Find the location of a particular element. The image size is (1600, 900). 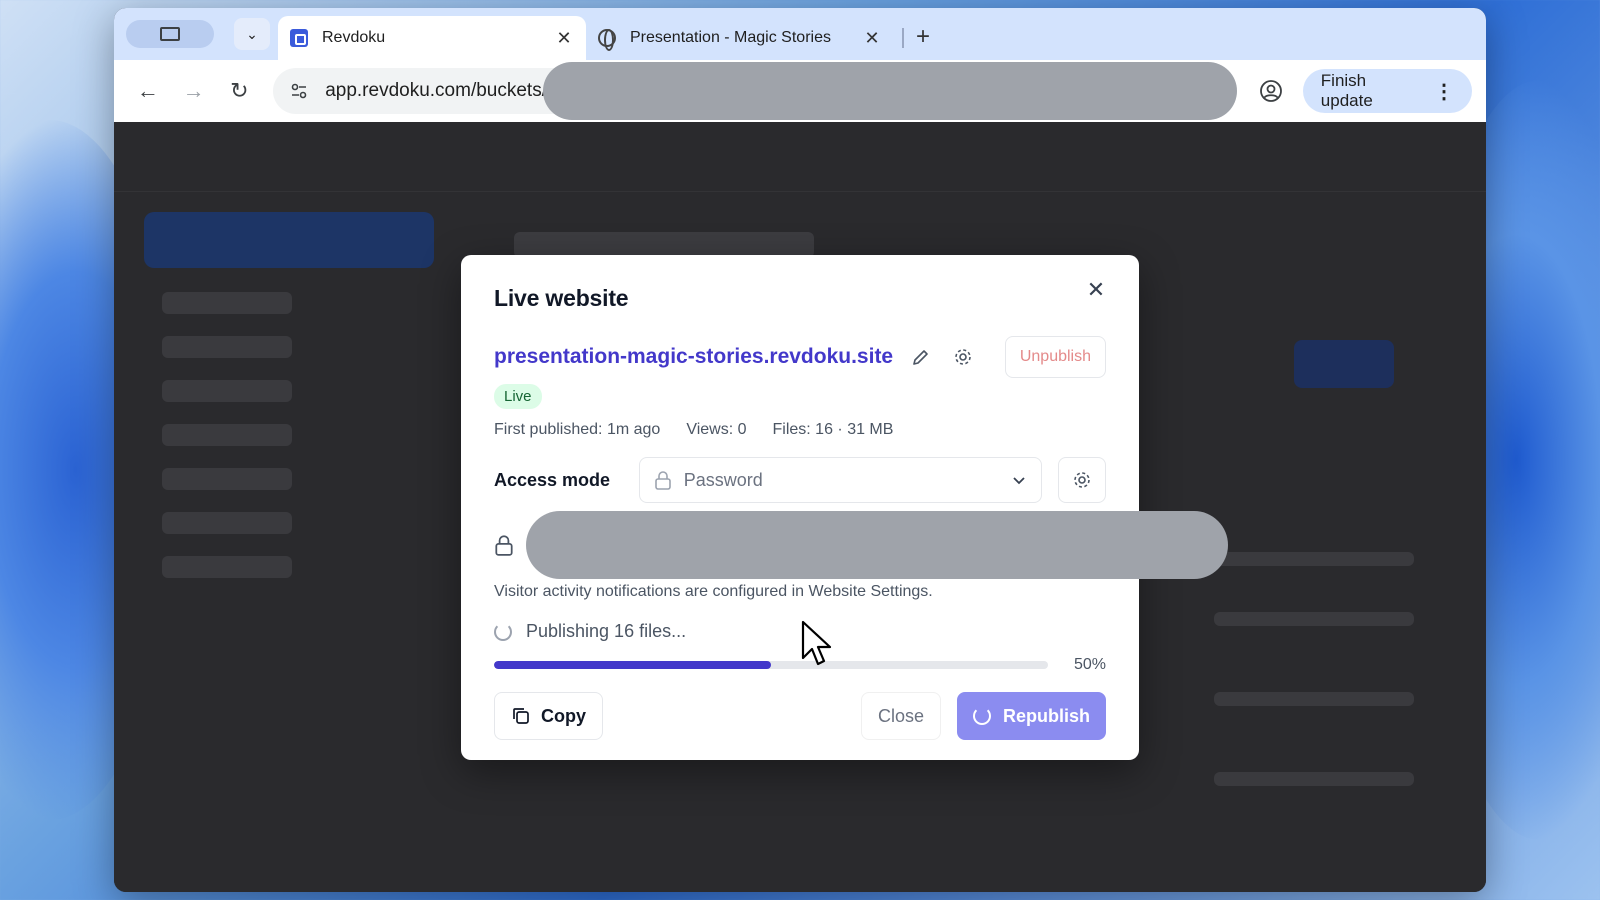

republish-label: Republish is located at coordinates (1046, 715).